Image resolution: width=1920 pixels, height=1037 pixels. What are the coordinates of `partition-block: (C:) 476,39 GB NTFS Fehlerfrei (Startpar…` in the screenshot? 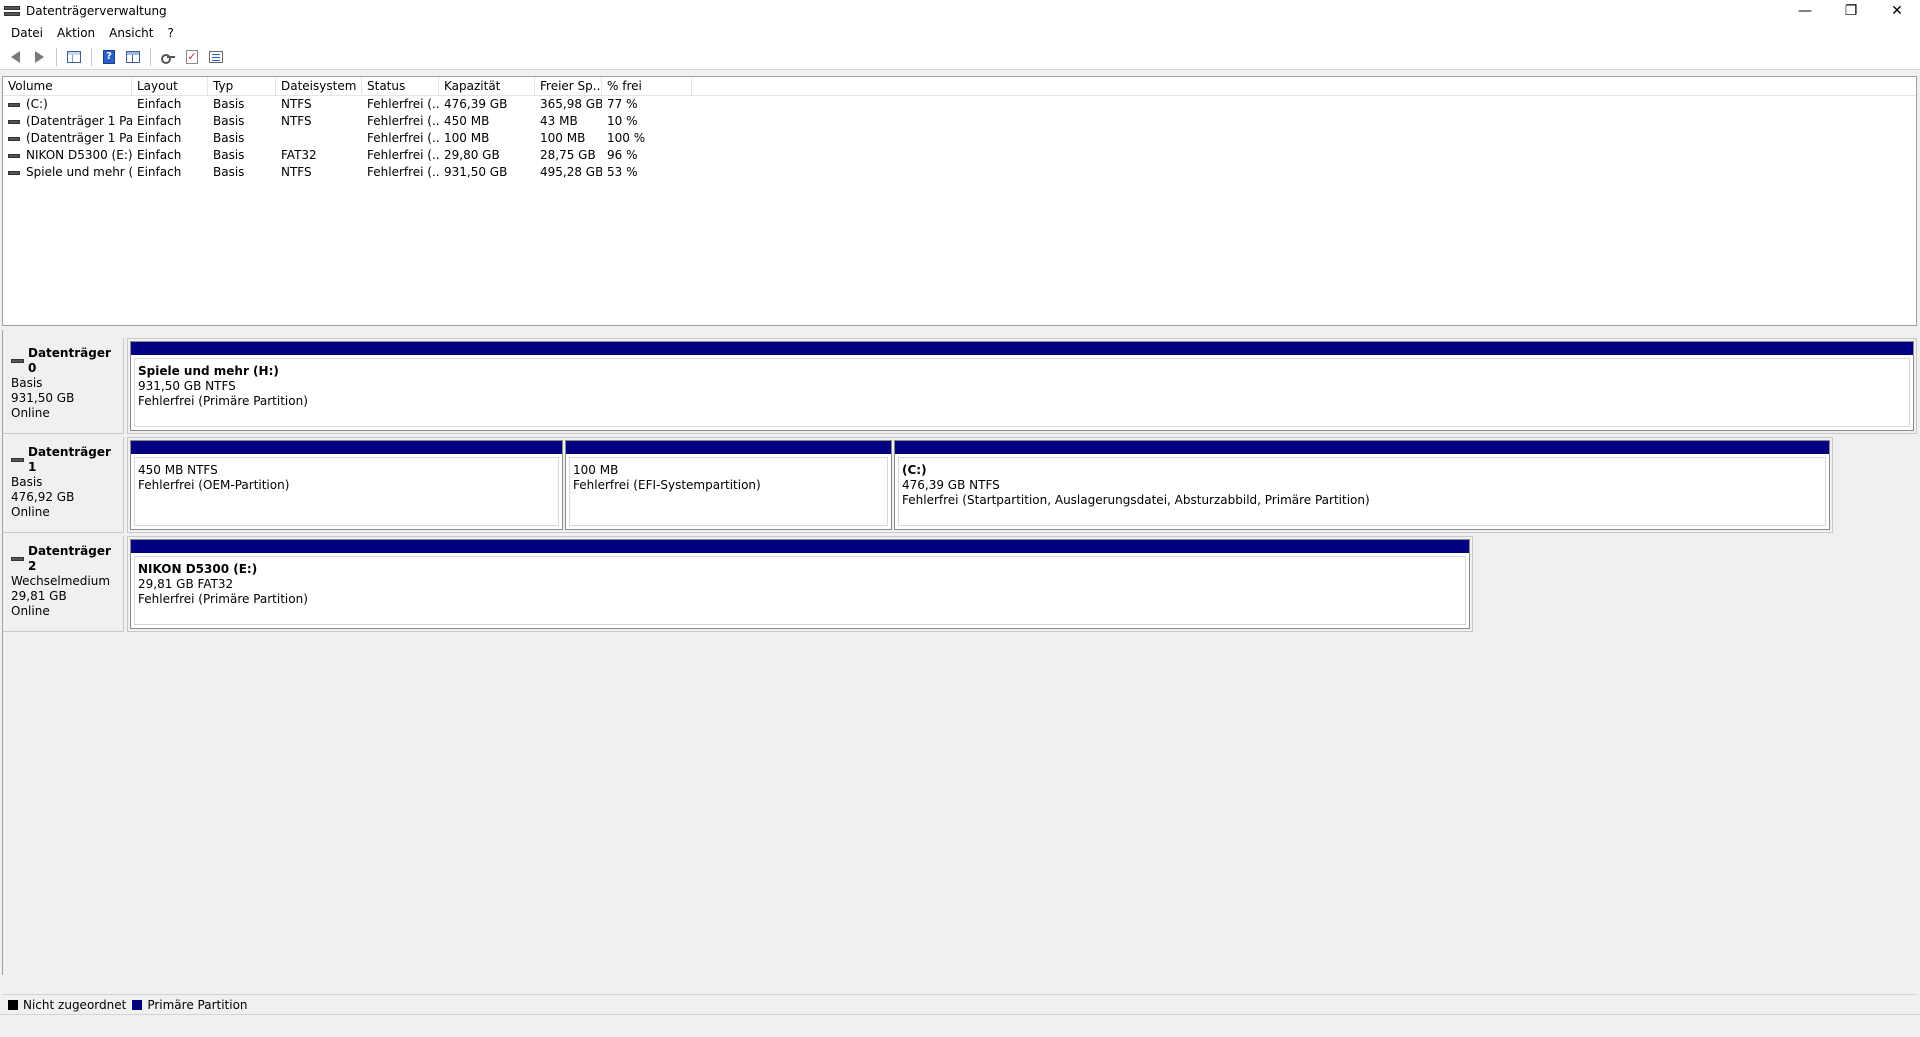 It's located at (1362, 485).